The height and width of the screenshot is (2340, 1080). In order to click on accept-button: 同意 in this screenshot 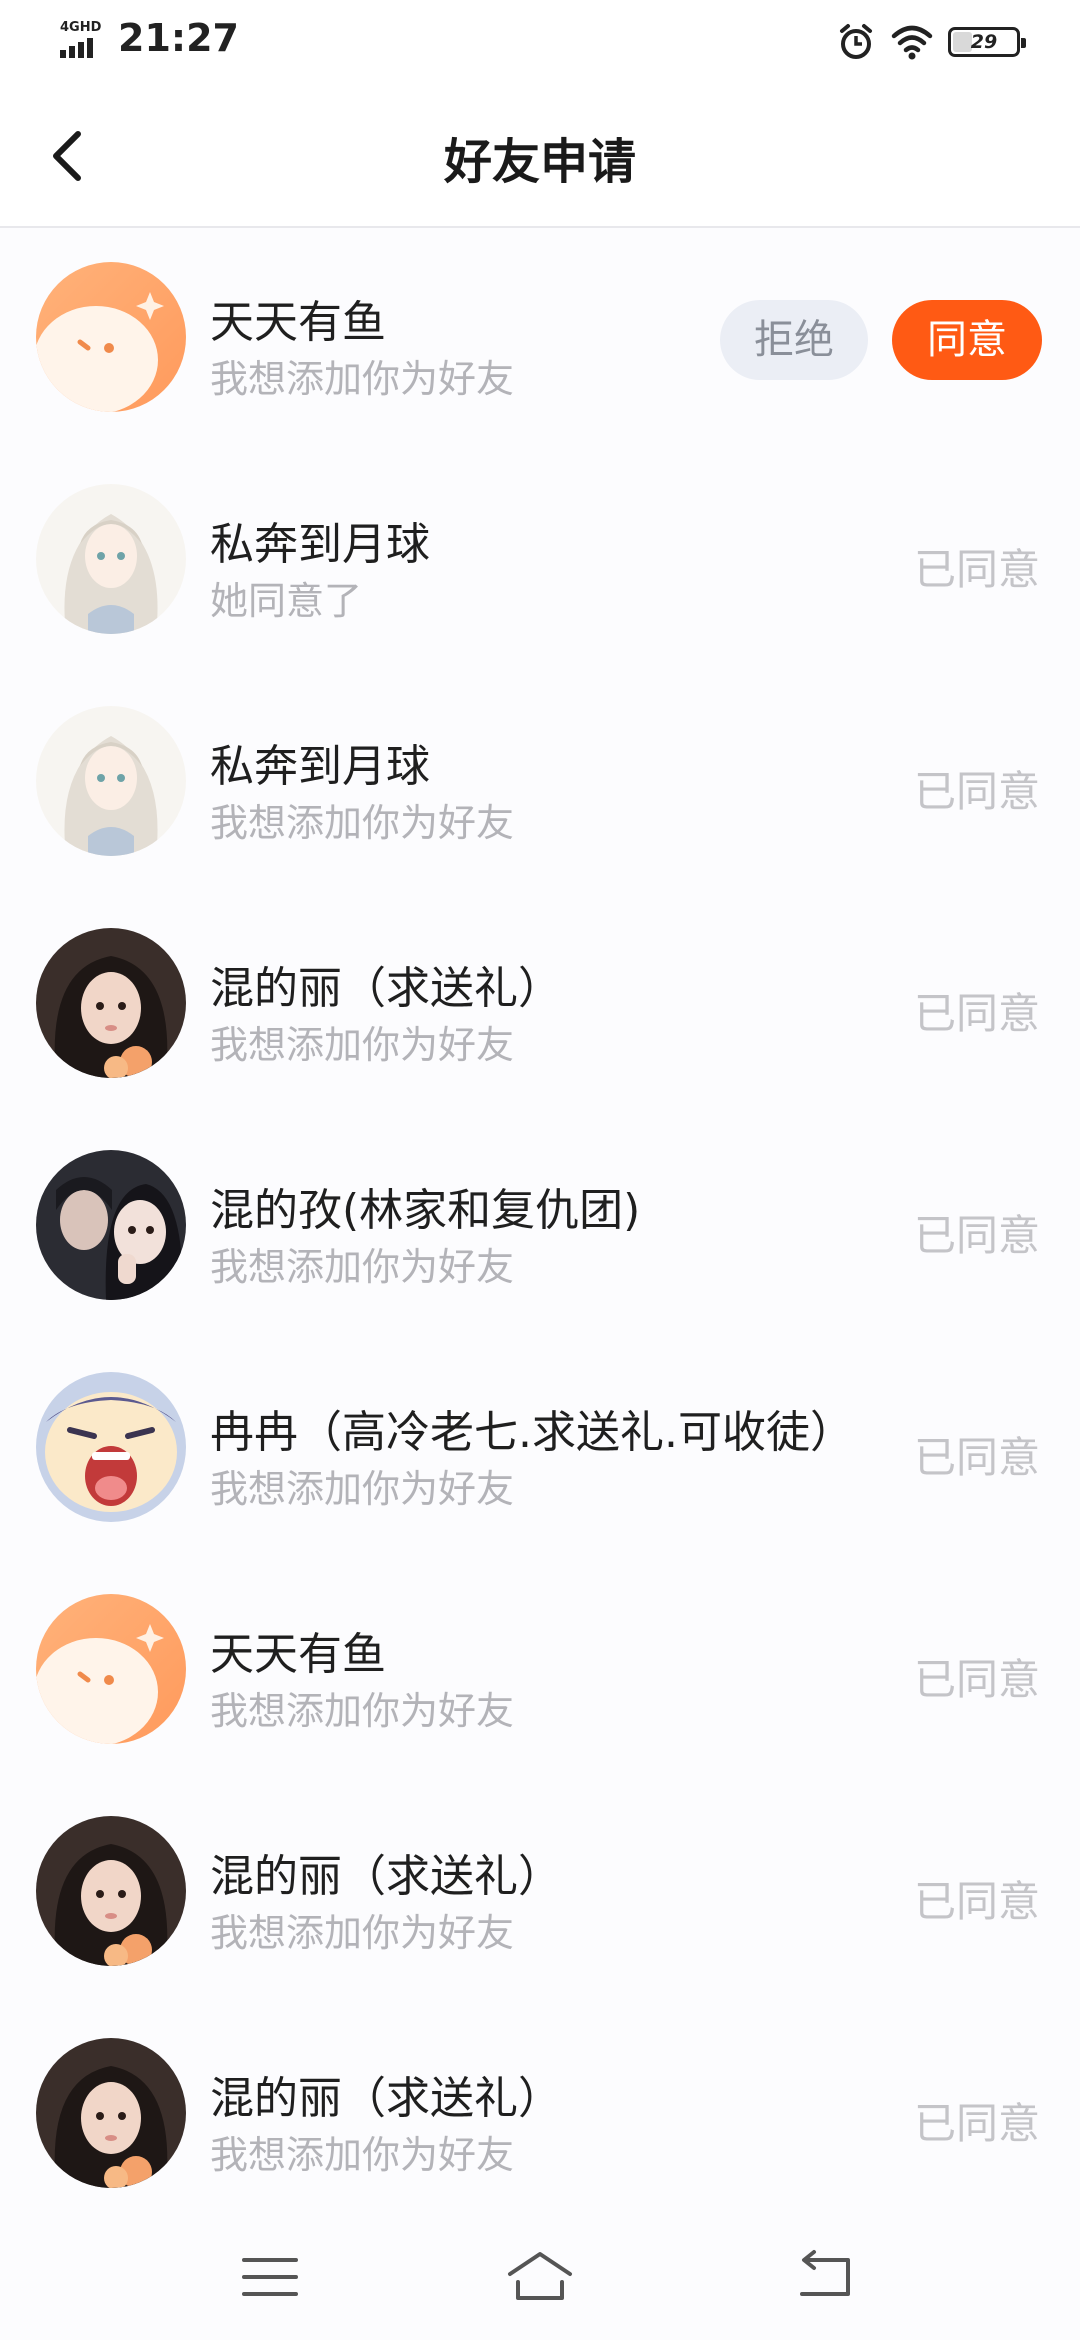, I will do `click(967, 340)`.